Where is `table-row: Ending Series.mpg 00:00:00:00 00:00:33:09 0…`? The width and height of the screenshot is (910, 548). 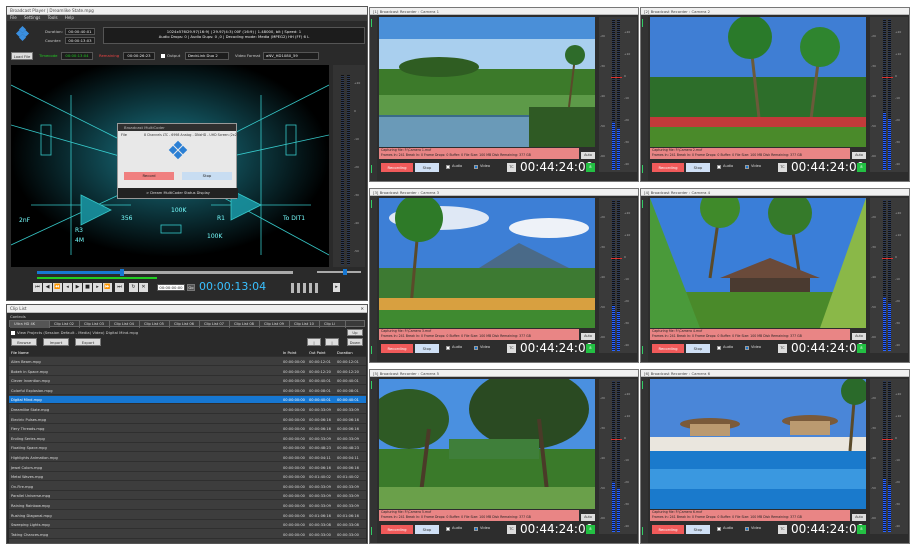
table-row: Ending Series.mpg 00:00:00:00 00:00:33:09 0… is located at coordinates (187, 439).